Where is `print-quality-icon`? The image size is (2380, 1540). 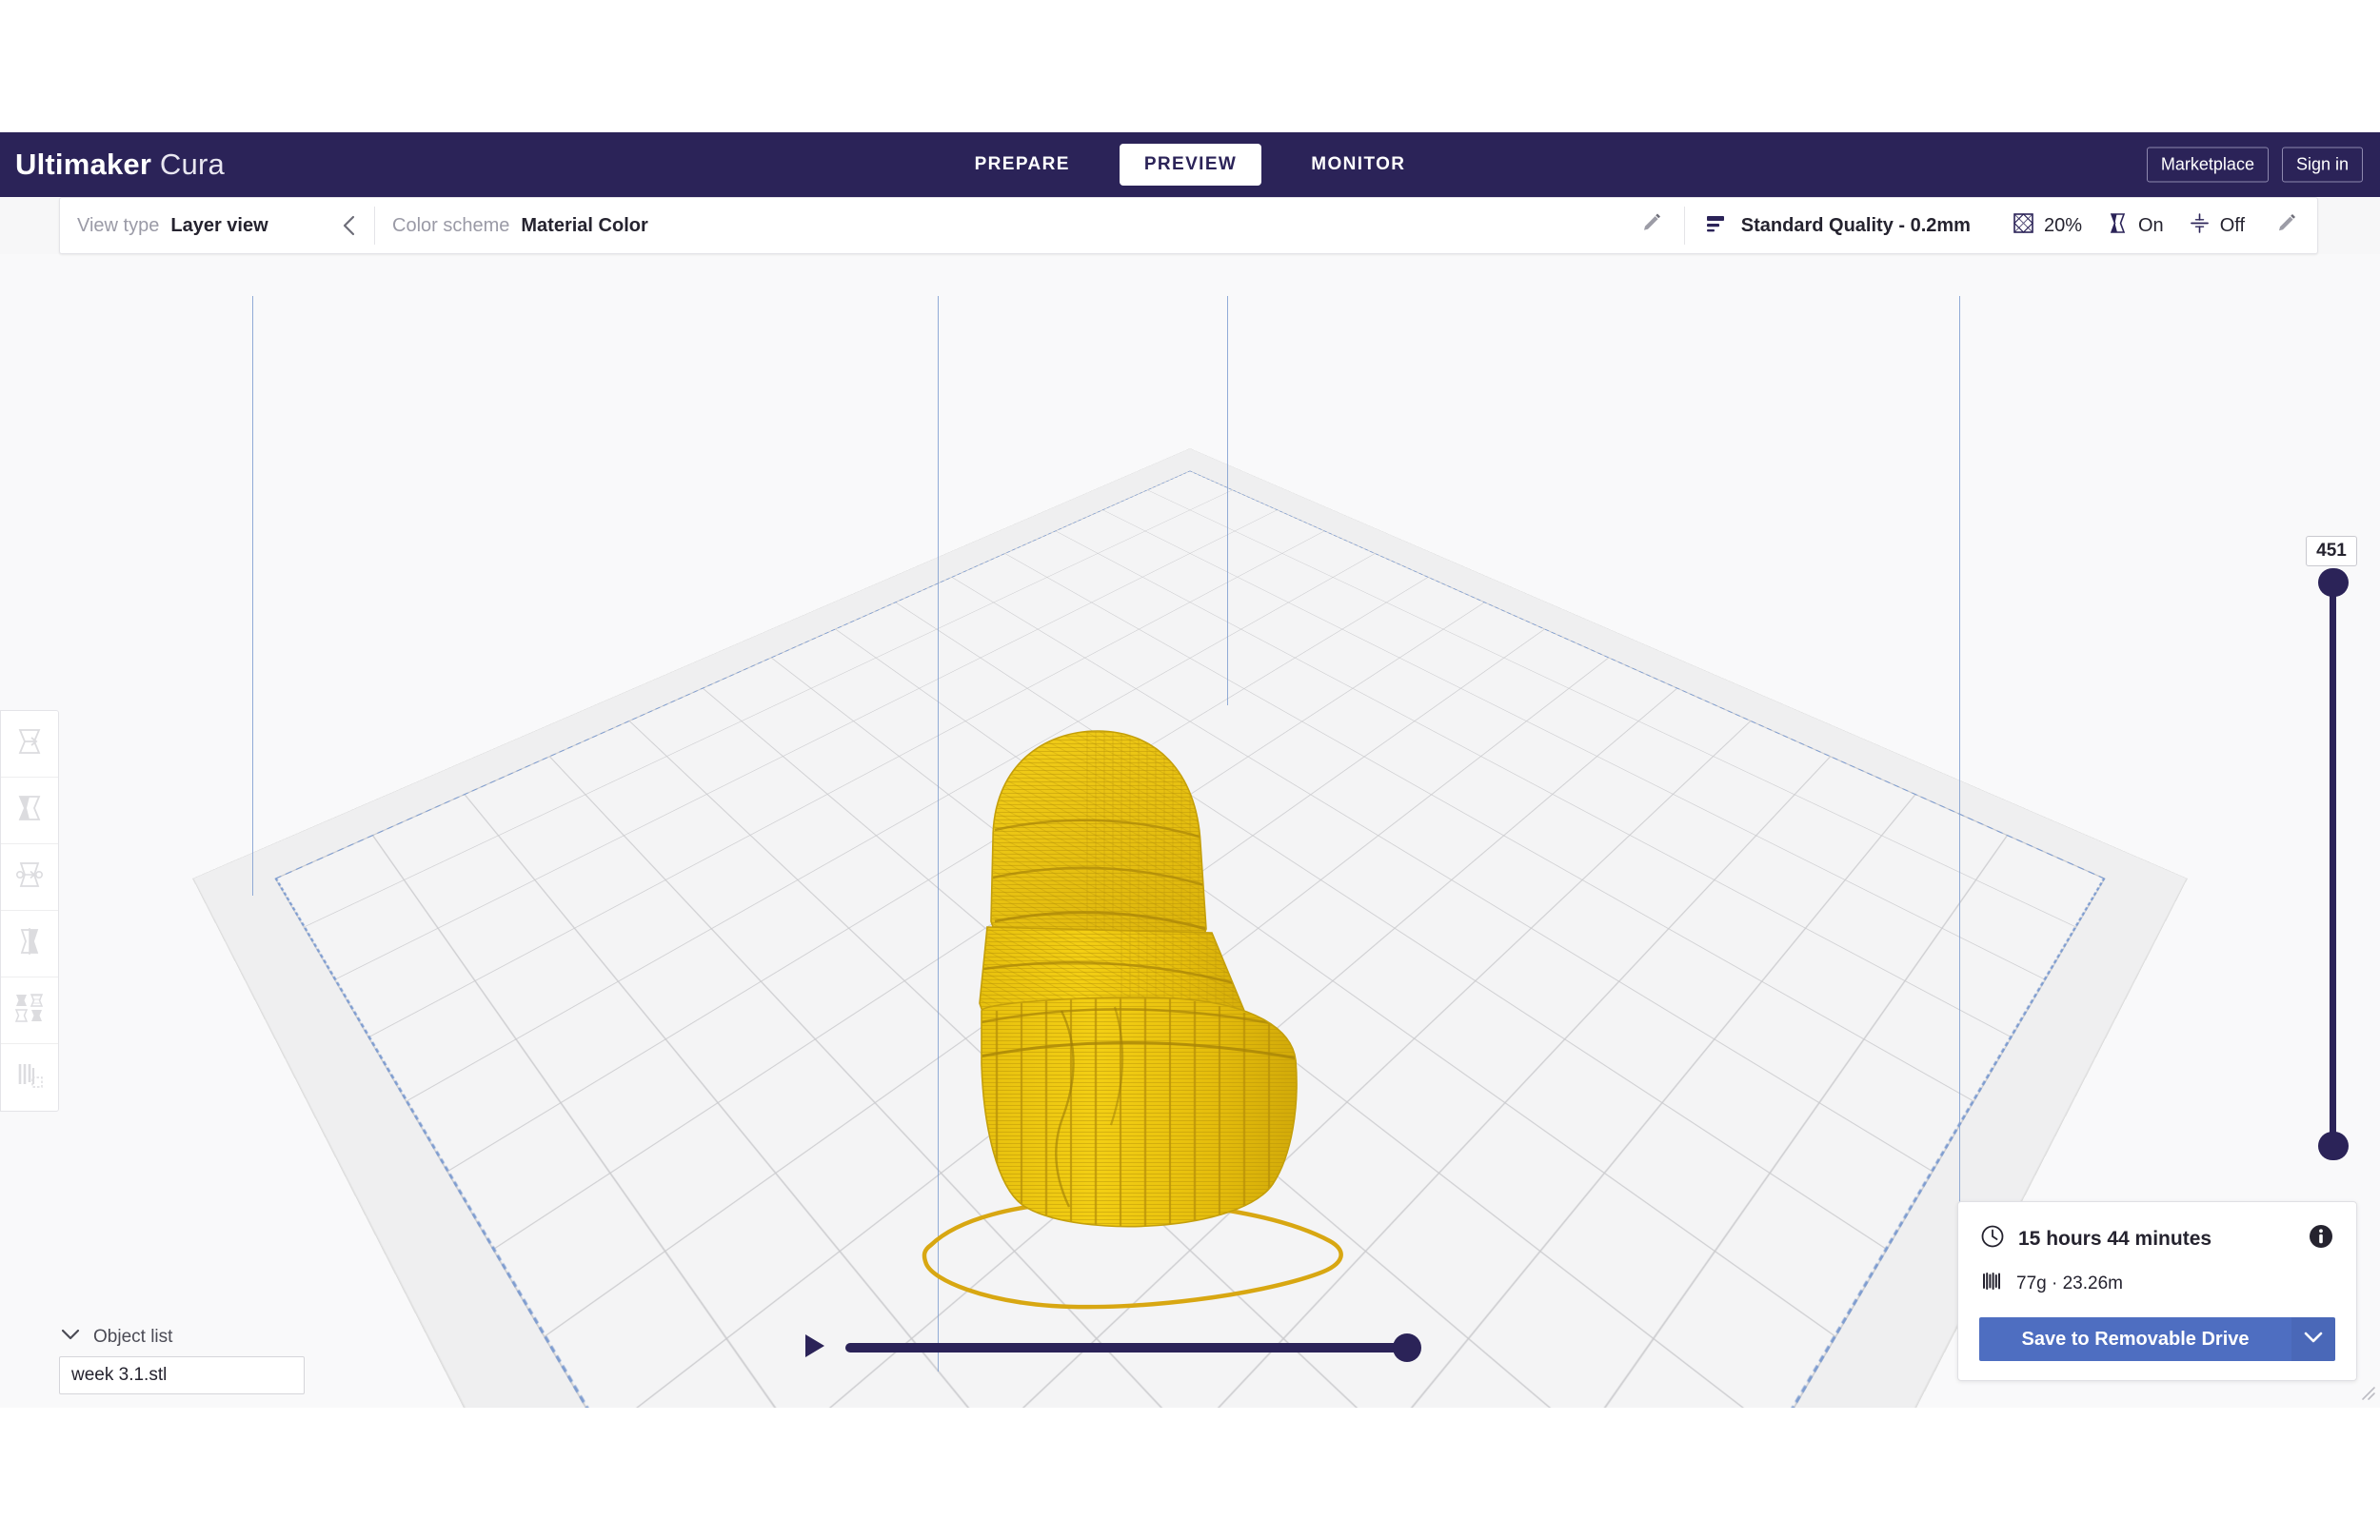 print-quality-icon is located at coordinates (1715, 226).